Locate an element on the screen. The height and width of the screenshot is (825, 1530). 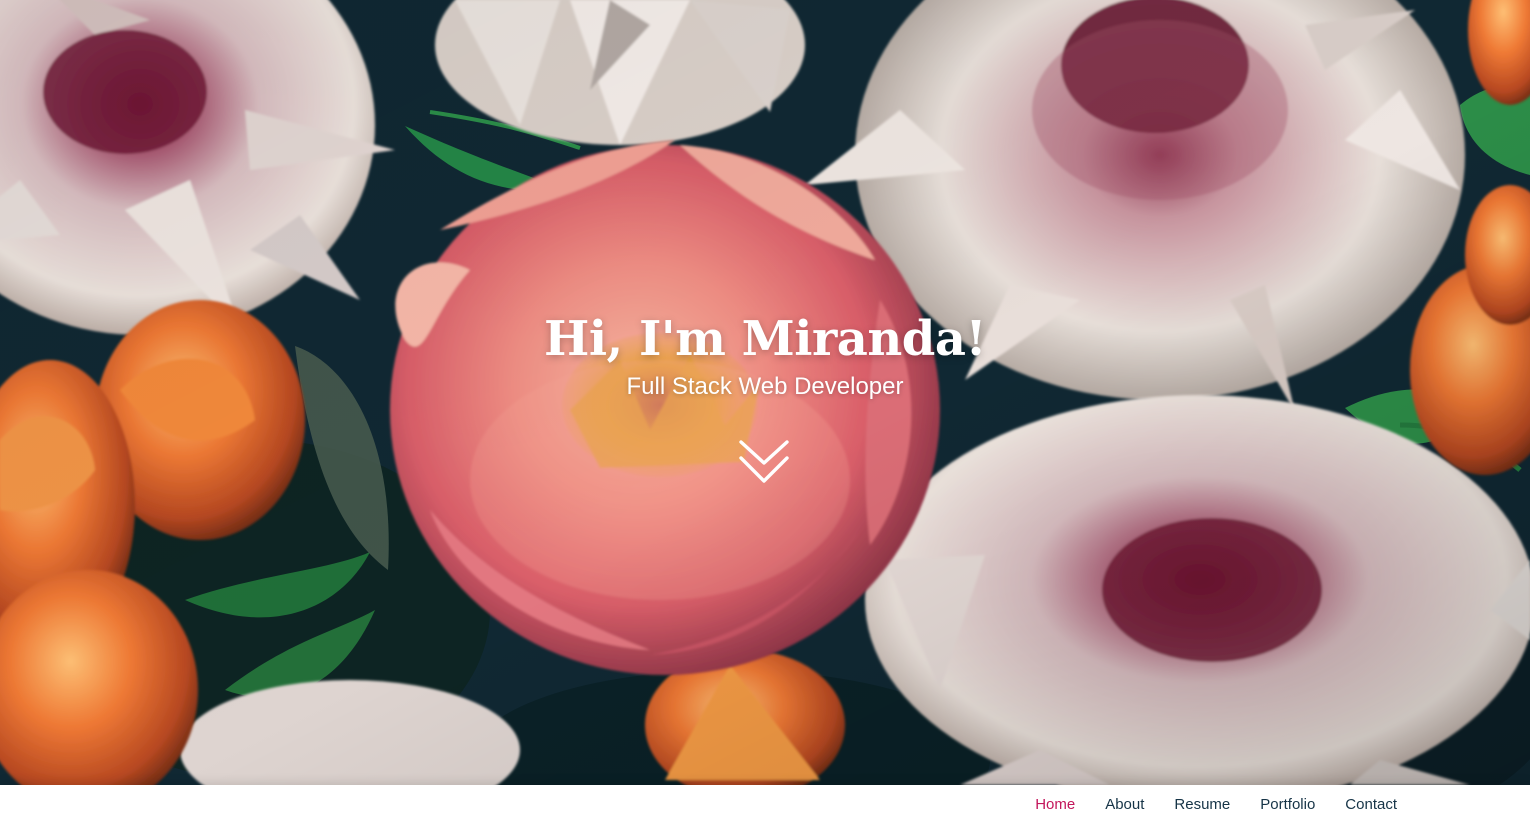
hero-title: Hi, I'm Miranda! is located at coordinates (765, 339).